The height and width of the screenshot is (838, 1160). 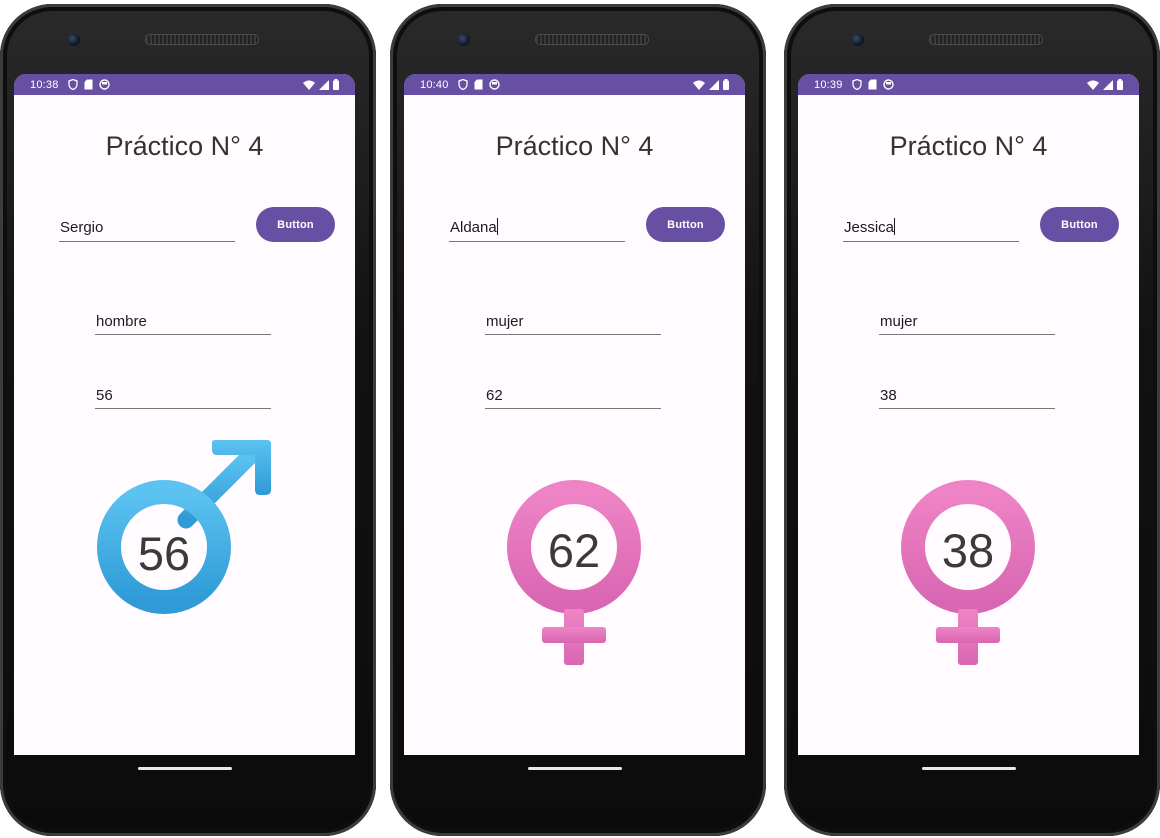 What do you see at coordinates (184, 84) in the screenshot?
I see `status-bar: 10:38` at bounding box center [184, 84].